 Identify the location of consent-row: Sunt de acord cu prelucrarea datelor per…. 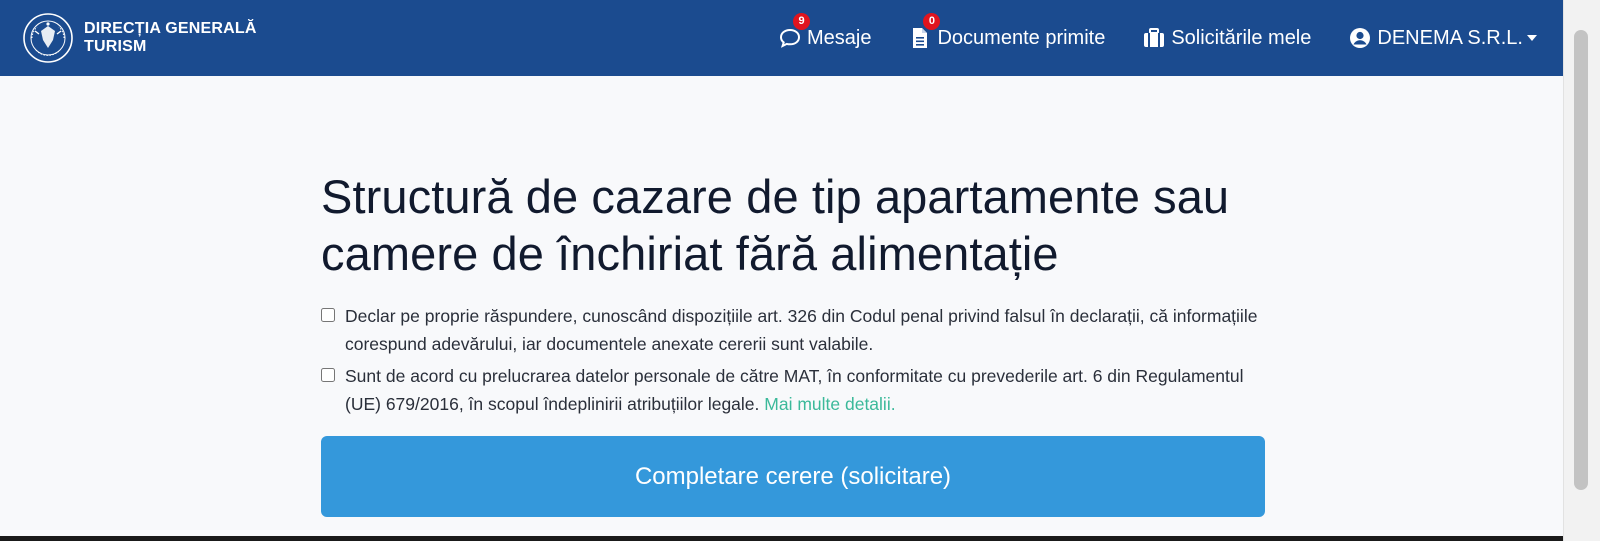
(793, 390).